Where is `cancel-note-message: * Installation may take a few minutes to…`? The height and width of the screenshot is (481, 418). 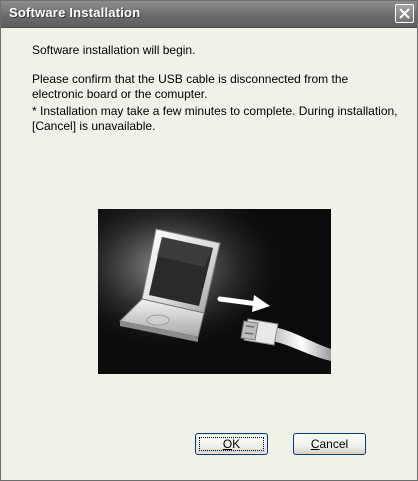 cancel-note-message: * Installation may take a few minutes to… is located at coordinates (215, 118).